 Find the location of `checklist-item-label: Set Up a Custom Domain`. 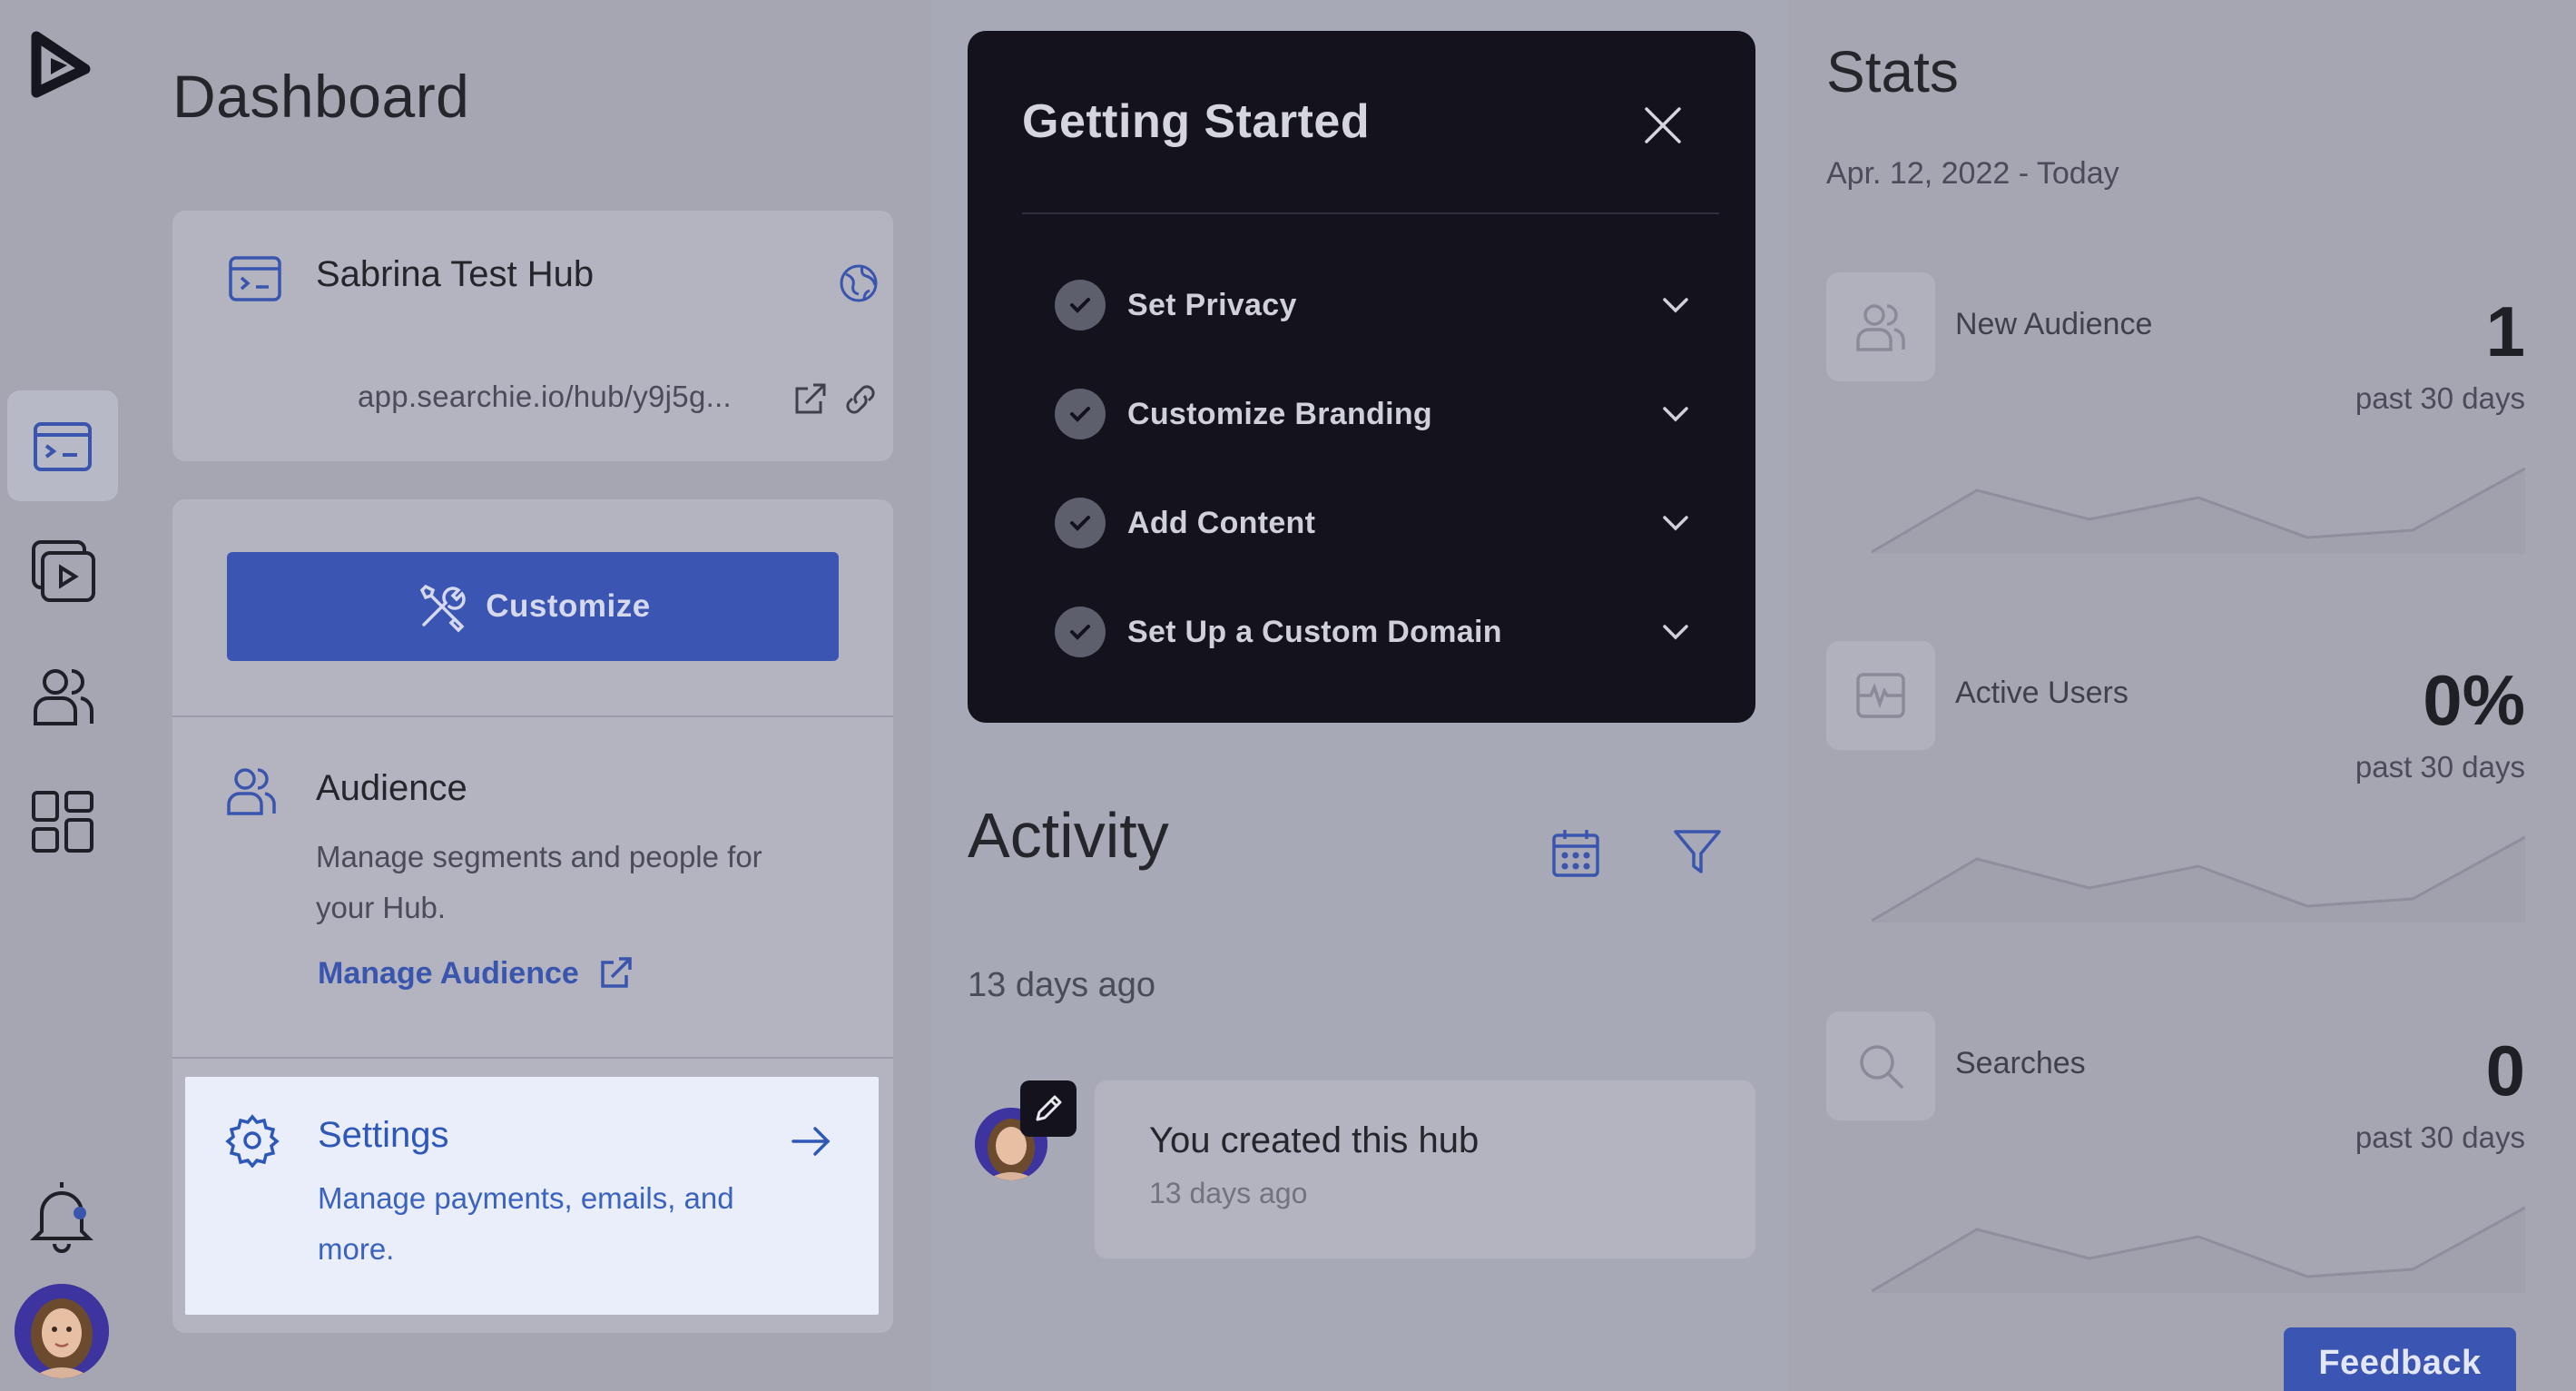

checklist-item-label: Set Up a Custom Domain is located at coordinates (1314, 632).